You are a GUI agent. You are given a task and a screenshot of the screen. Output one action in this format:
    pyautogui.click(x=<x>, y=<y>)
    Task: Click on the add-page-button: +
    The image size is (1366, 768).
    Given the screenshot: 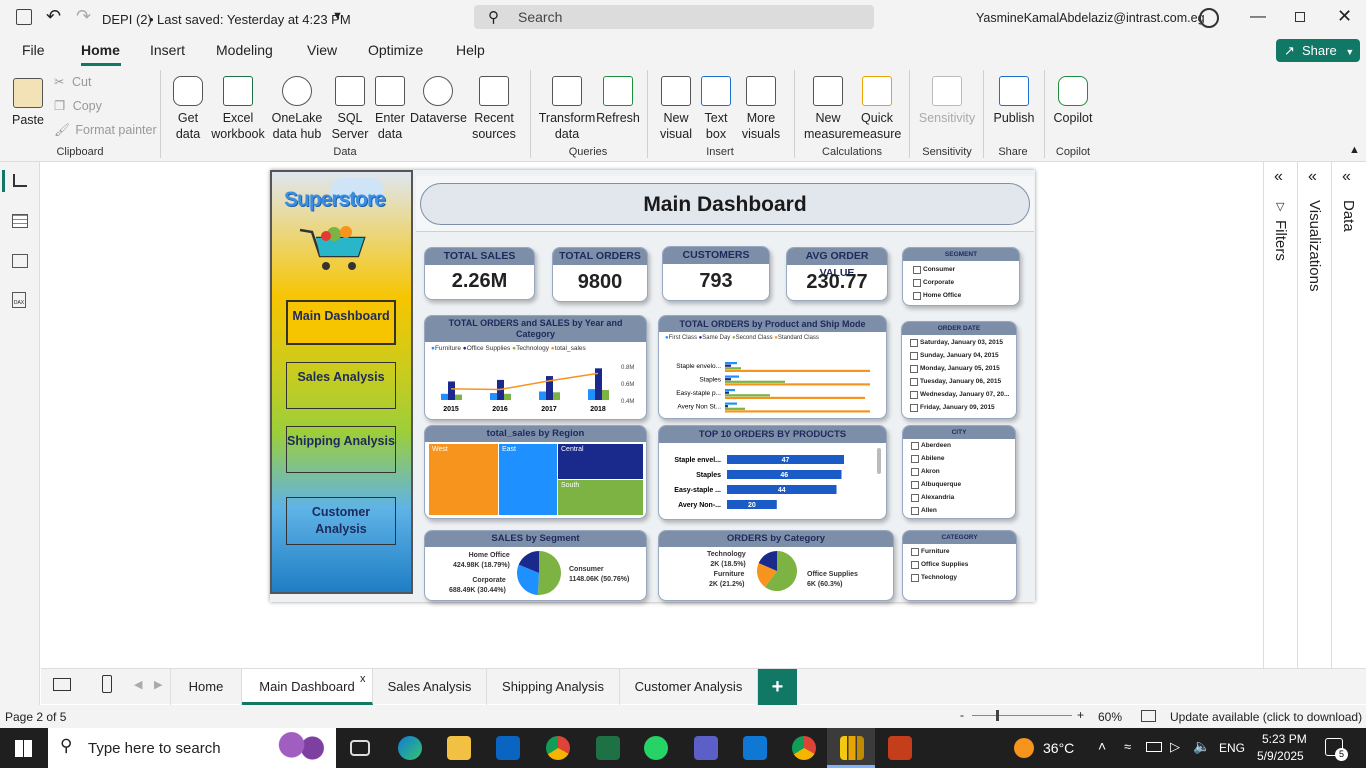 What is the action you would take?
    pyautogui.click(x=777, y=687)
    